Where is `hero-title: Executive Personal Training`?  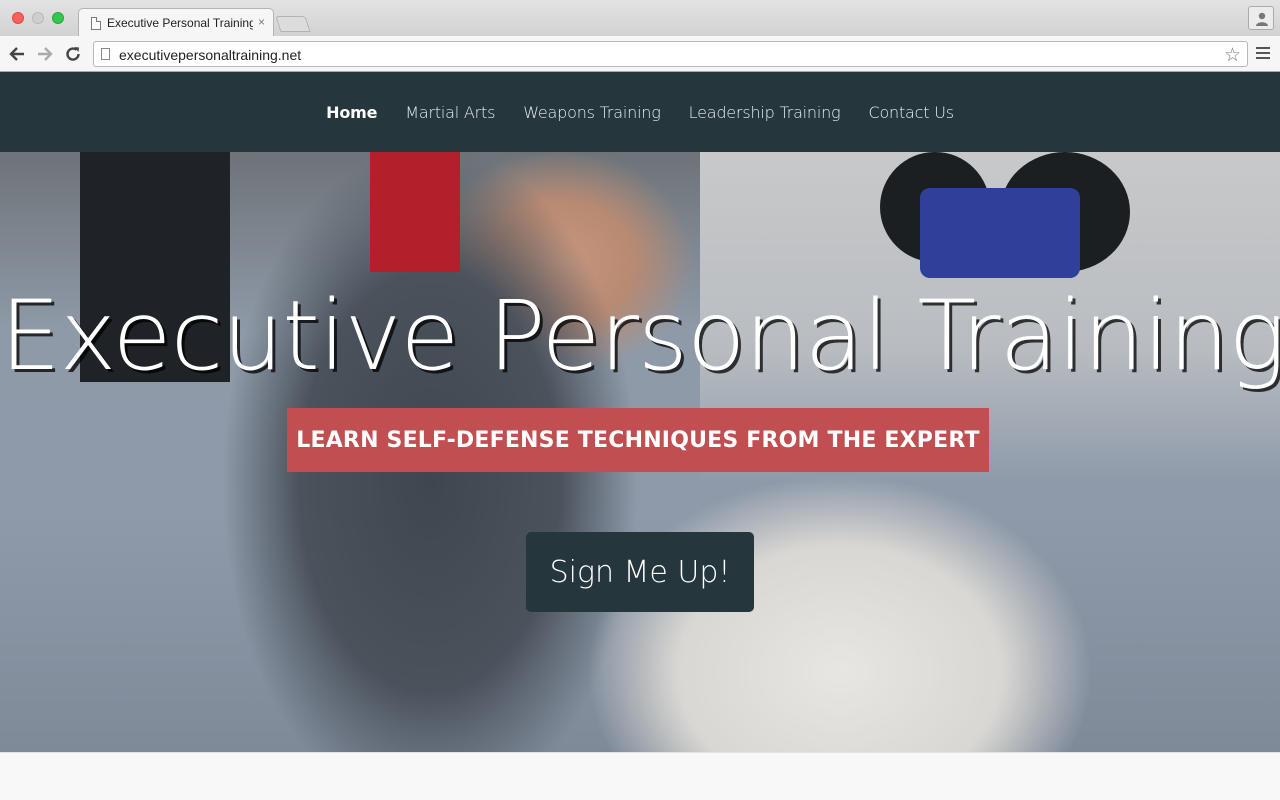
hero-title: Executive Personal Training is located at coordinates (640, 336).